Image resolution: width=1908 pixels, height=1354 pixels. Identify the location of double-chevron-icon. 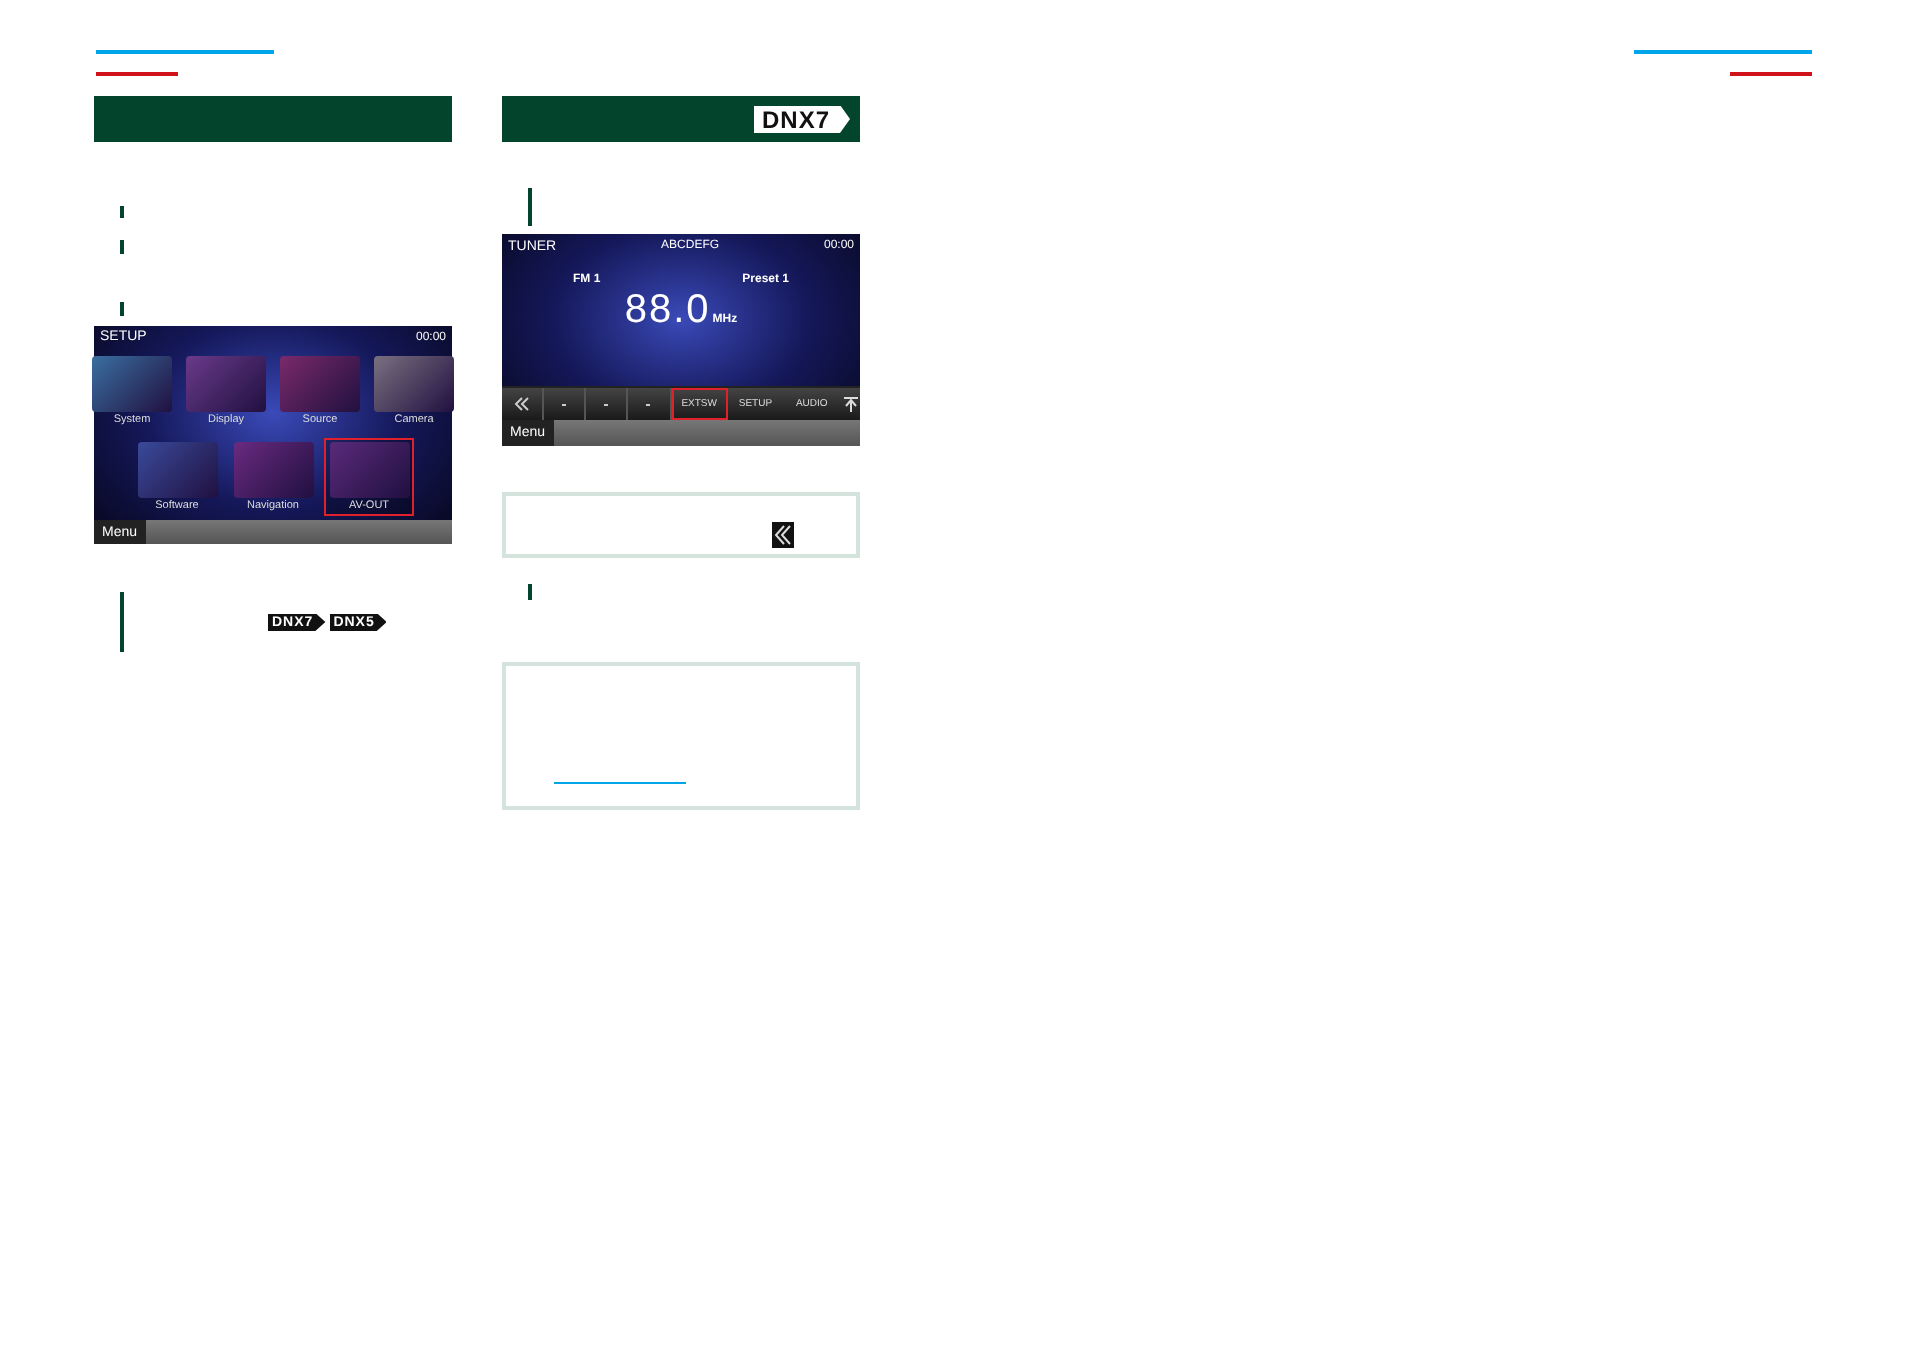
(783, 535).